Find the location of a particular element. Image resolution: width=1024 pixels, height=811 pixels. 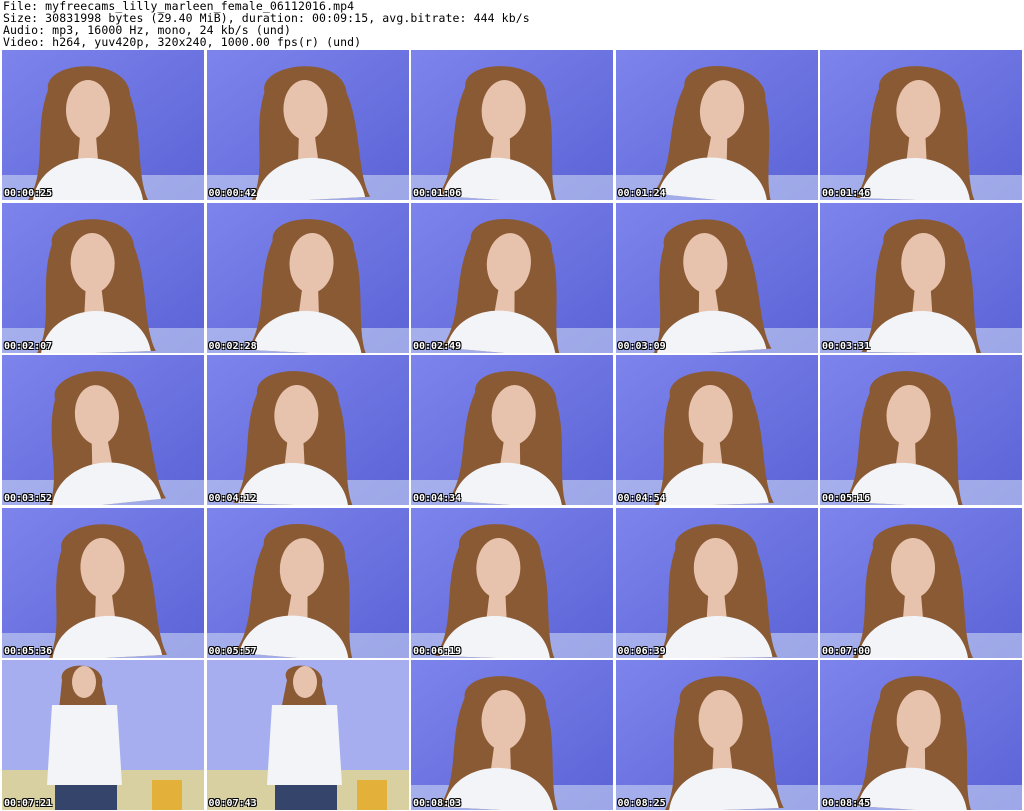

thumbnail-timestamp: 00:03:52 is located at coordinates (28, 498).